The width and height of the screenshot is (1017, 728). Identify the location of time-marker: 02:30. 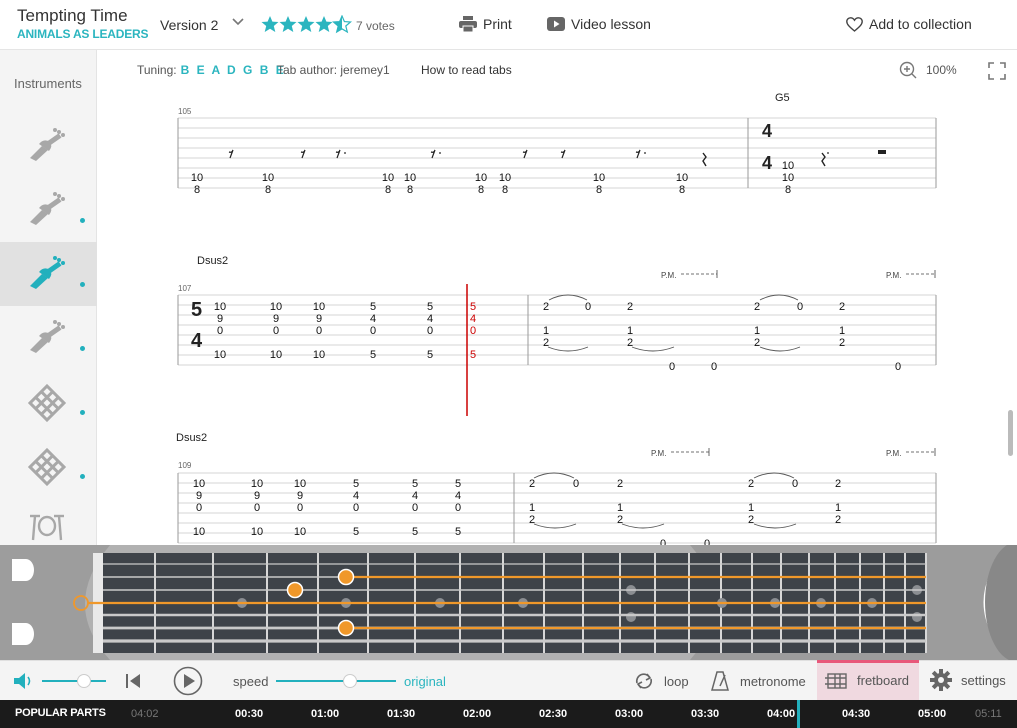
(553, 714).